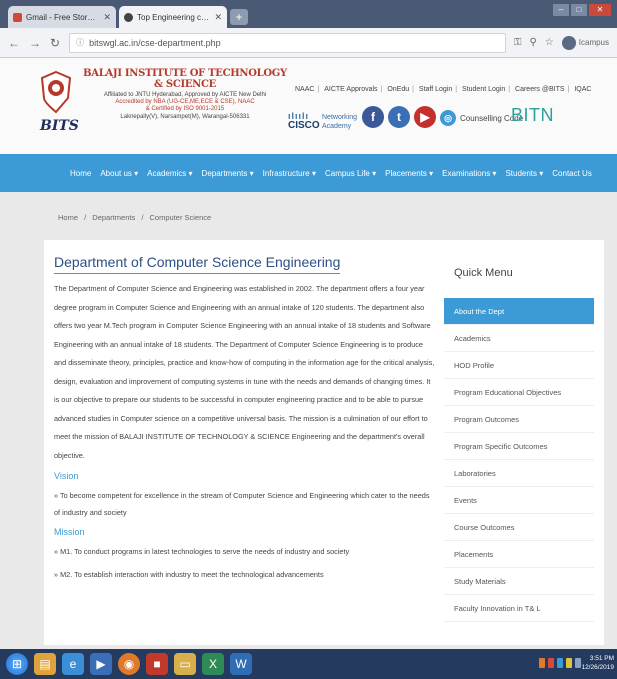 The height and width of the screenshot is (679, 617). I want to click on quick-menu-study-materials: Study Materials, so click(519, 581).